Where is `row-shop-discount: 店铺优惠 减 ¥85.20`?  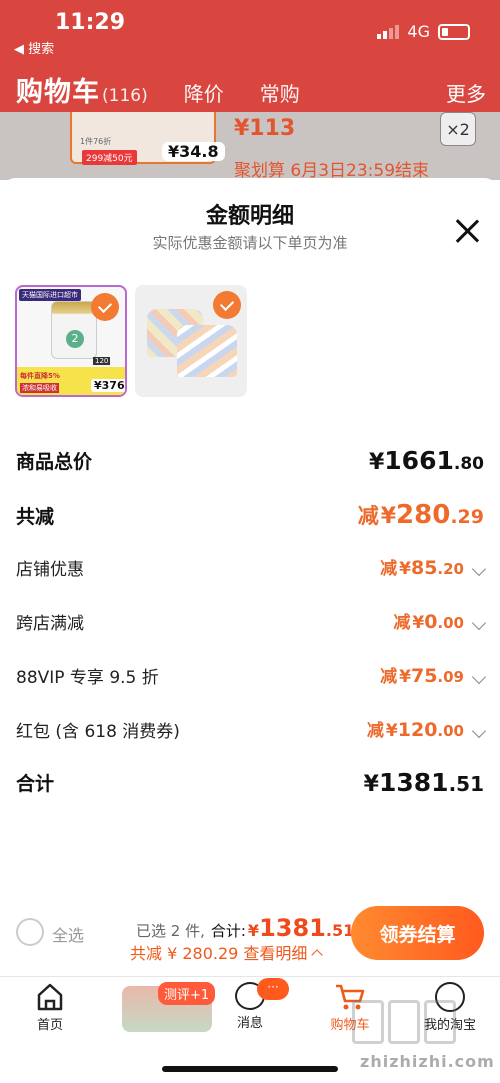
row-shop-discount: 店铺优惠 减 ¥85.20 is located at coordinates (251, 567).